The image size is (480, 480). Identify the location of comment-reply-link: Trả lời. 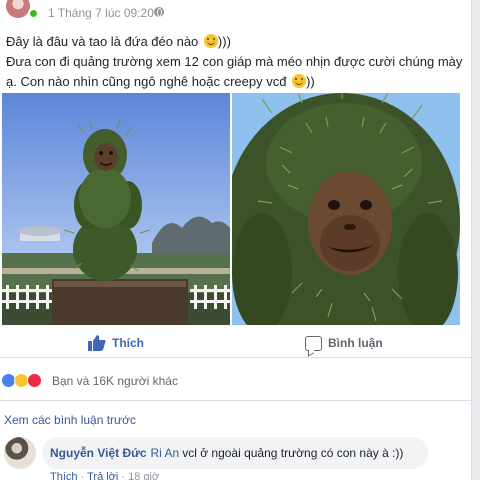
(102, 475).